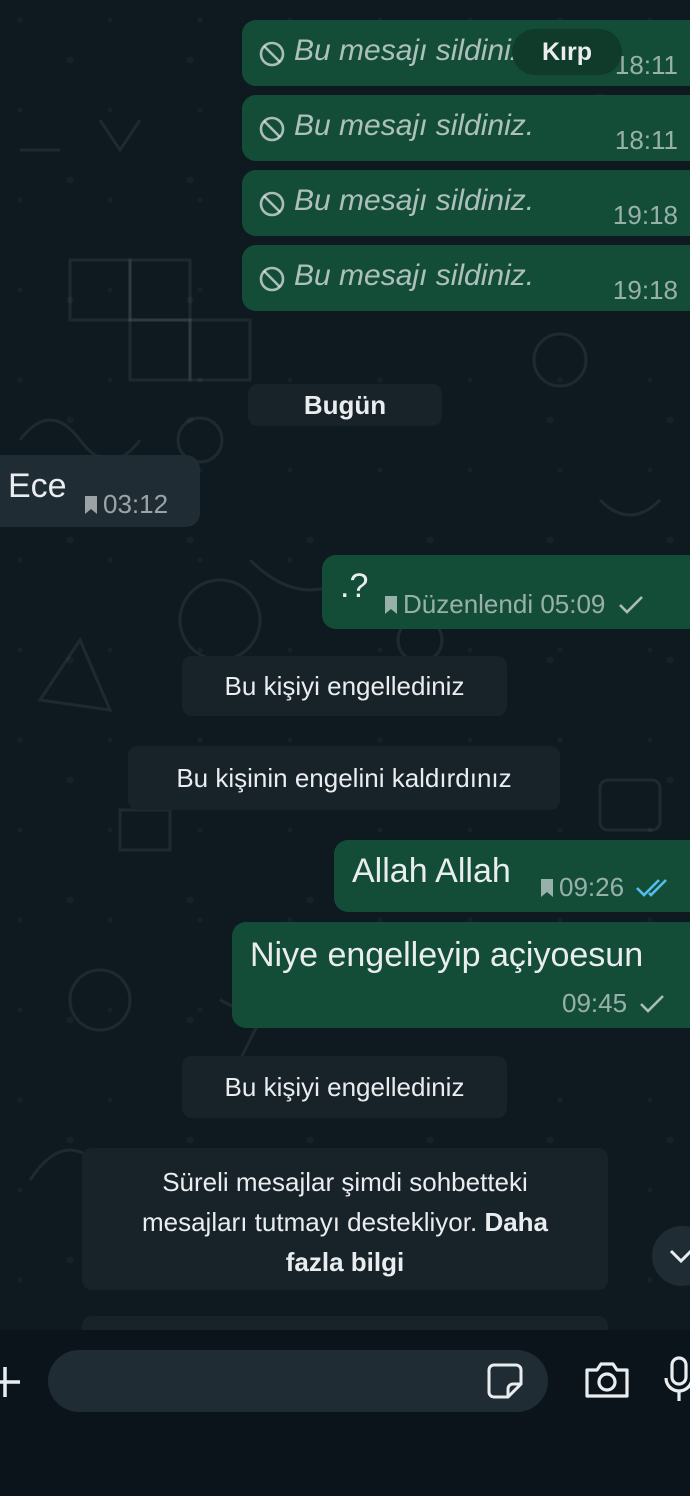 Image resolution: width=690 pixels, height=1496 pixels. Describe the element at coordinates (512, 876) in the screenshot. I see `outgoing-message: Allah Allah 09:26` at that location.